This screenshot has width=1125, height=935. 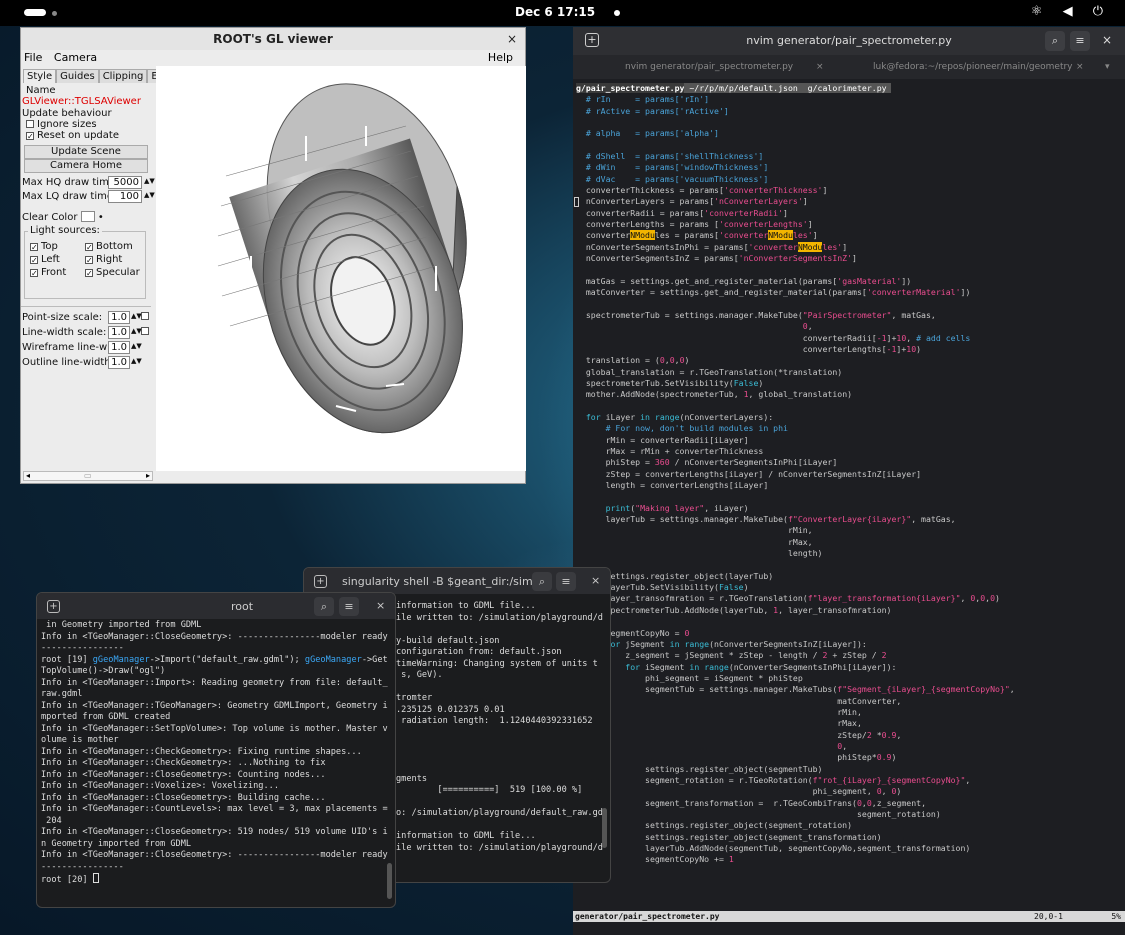 I want to click on line-width-input: 1.0, so click(x=119, y=332).